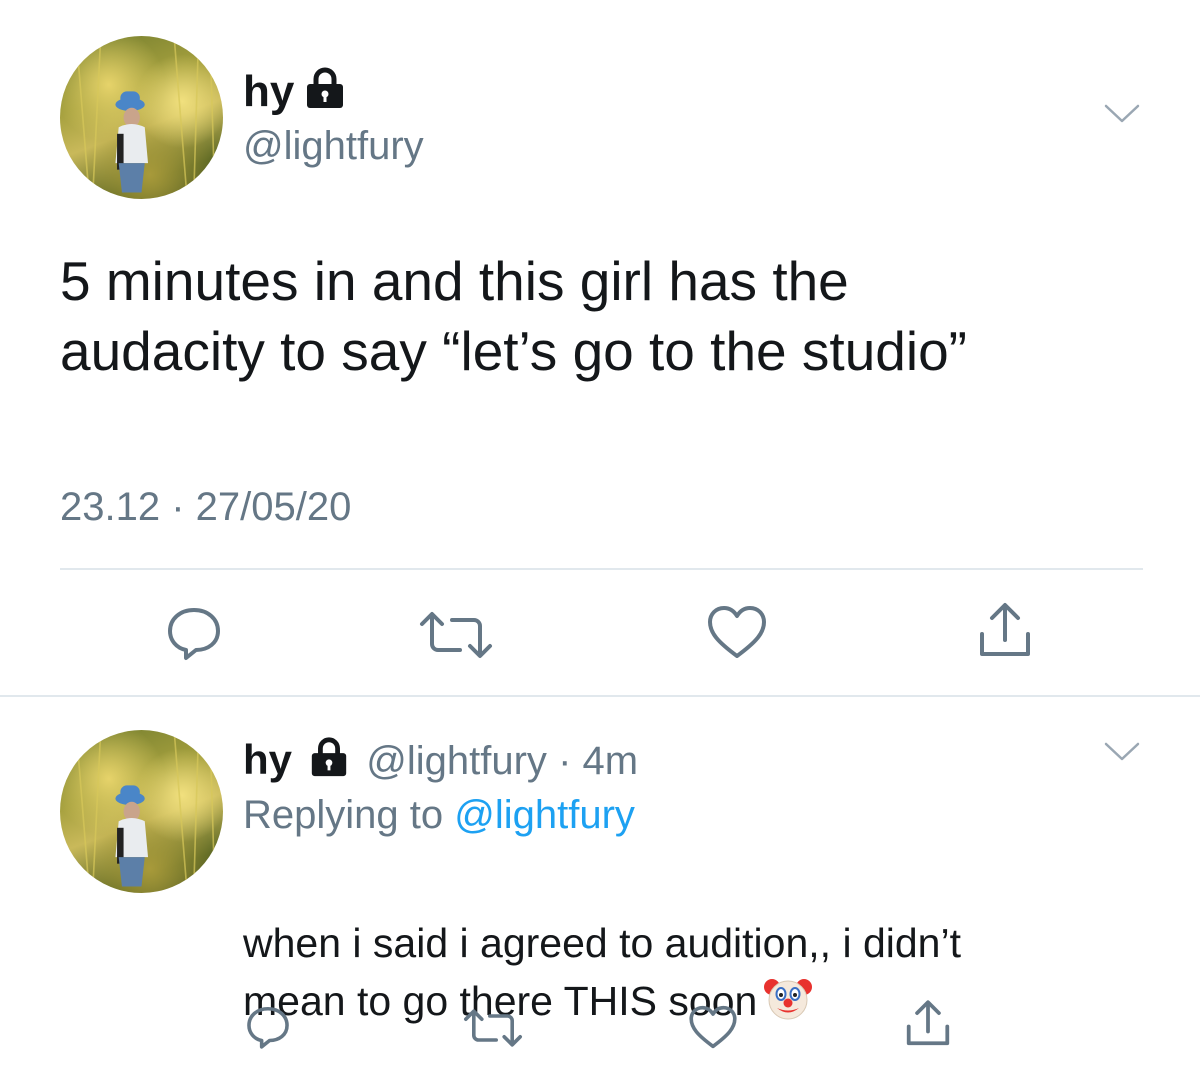  What do you see at coordinates (333, 146) in the screenshot?
I see `user-handle: @lightfury` at bounding box center [333, 146].